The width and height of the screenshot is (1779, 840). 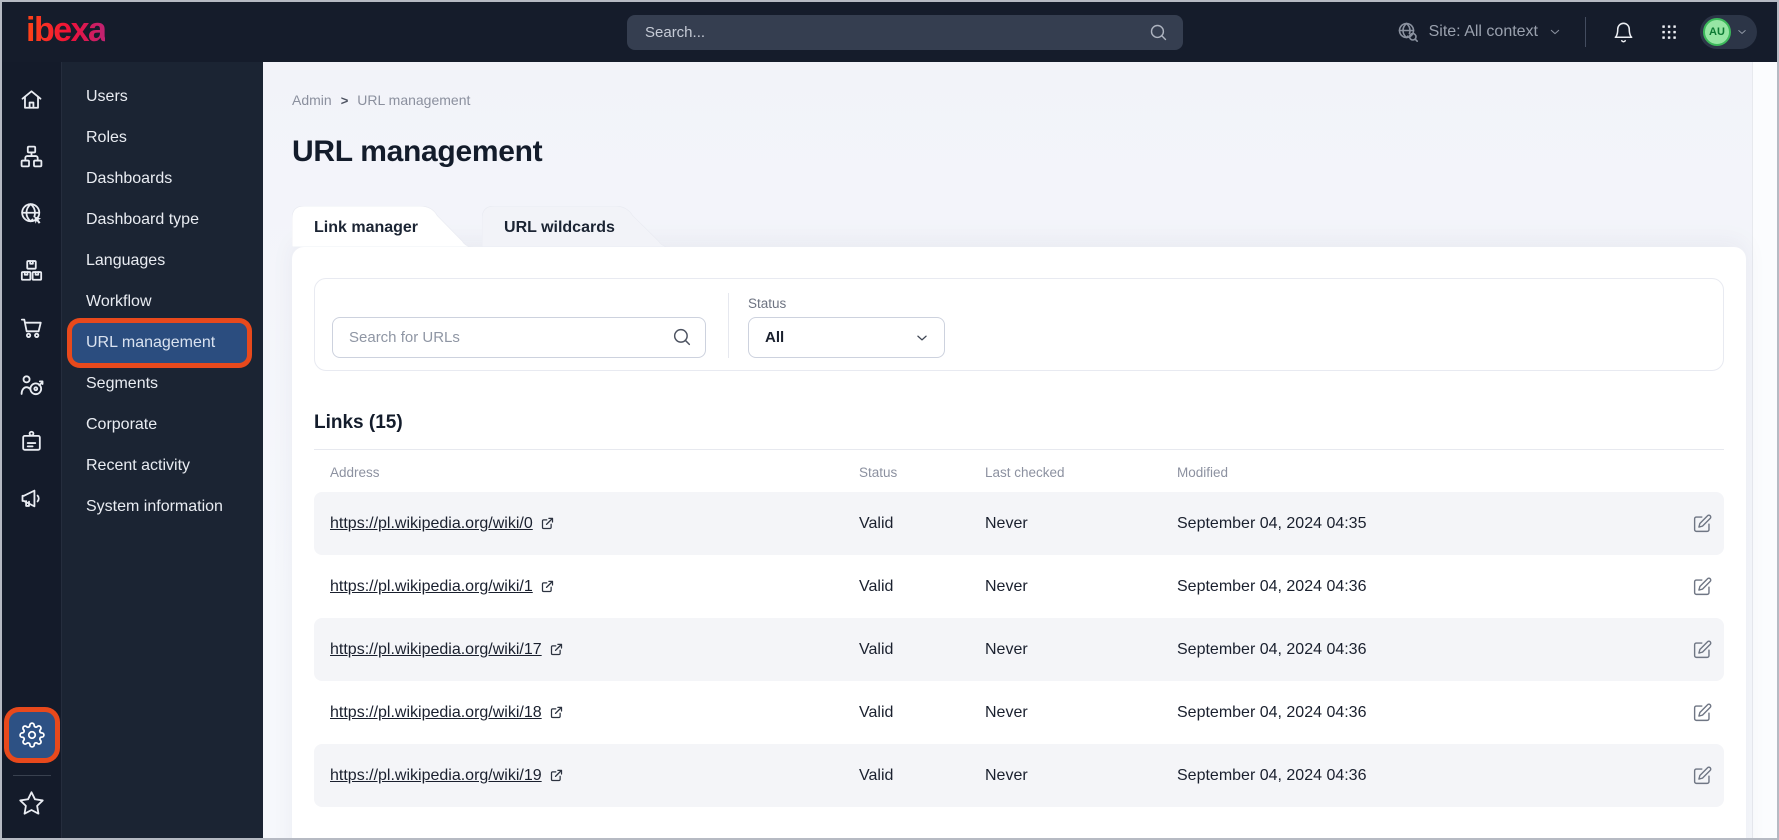 What do you see at coordinates (436, 776) in the screenshot?
I see `url-link: https://pl.wikipedia.org/wiki/19` at bounding box center [436, 776].